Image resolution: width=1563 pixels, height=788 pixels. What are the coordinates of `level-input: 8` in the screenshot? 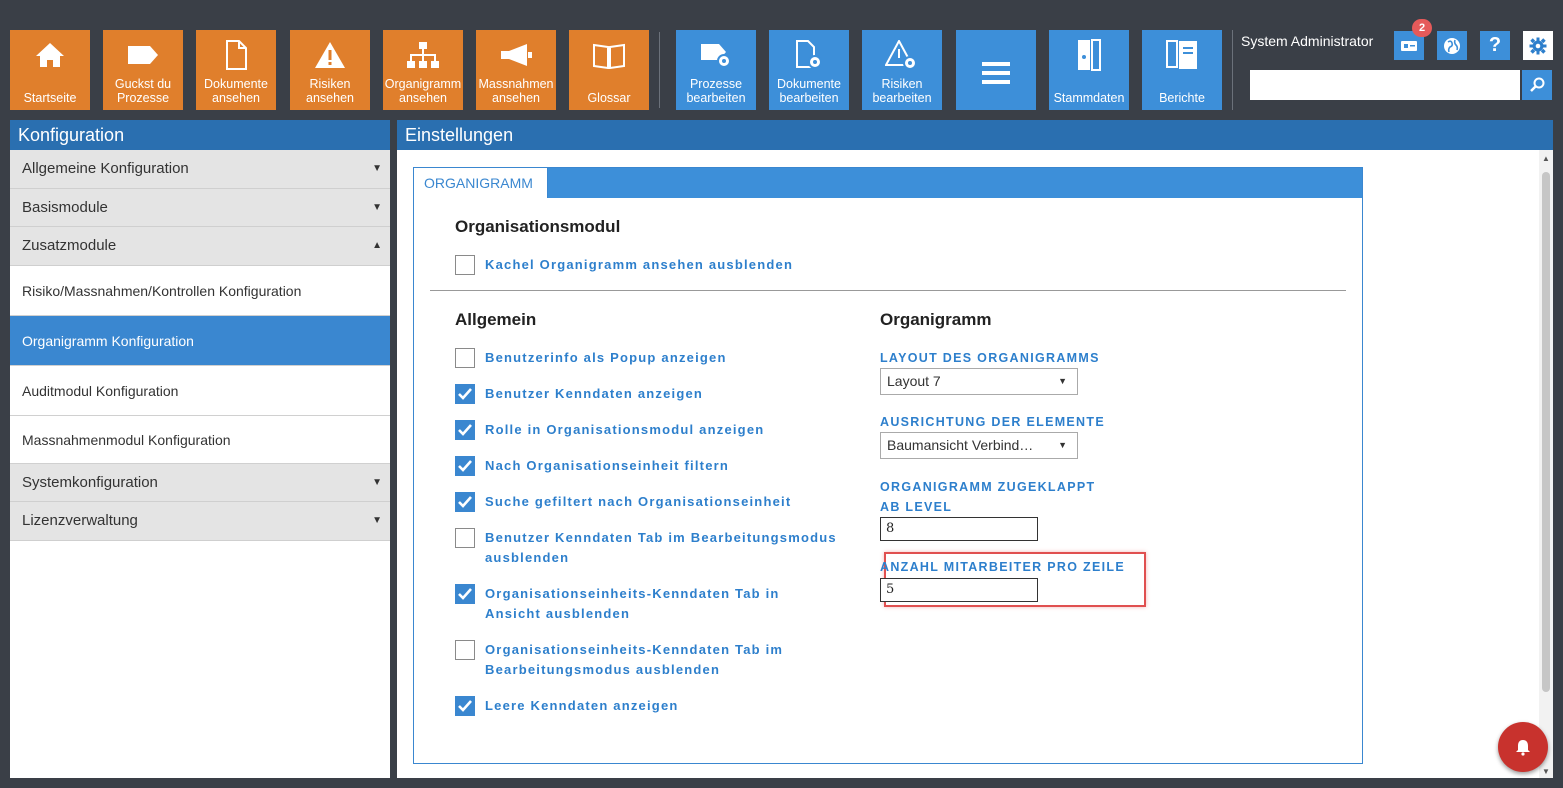 It's located at (959, 529).